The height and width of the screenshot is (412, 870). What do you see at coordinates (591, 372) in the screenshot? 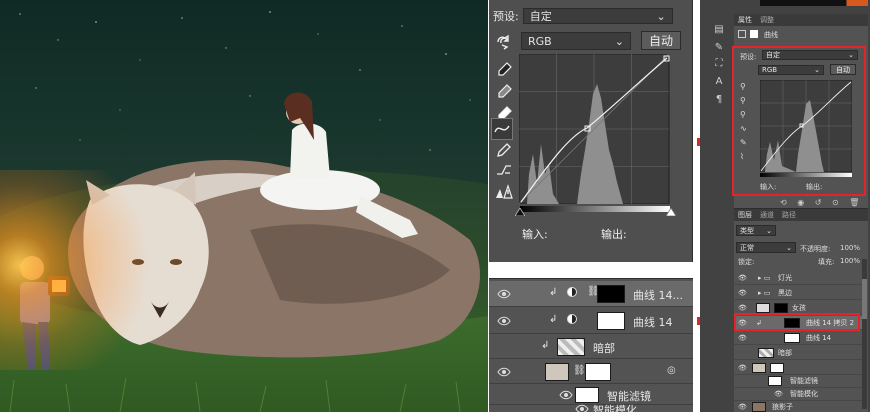
I see `layer-row: ⛓ ◎` at bounding box center [591, 372].